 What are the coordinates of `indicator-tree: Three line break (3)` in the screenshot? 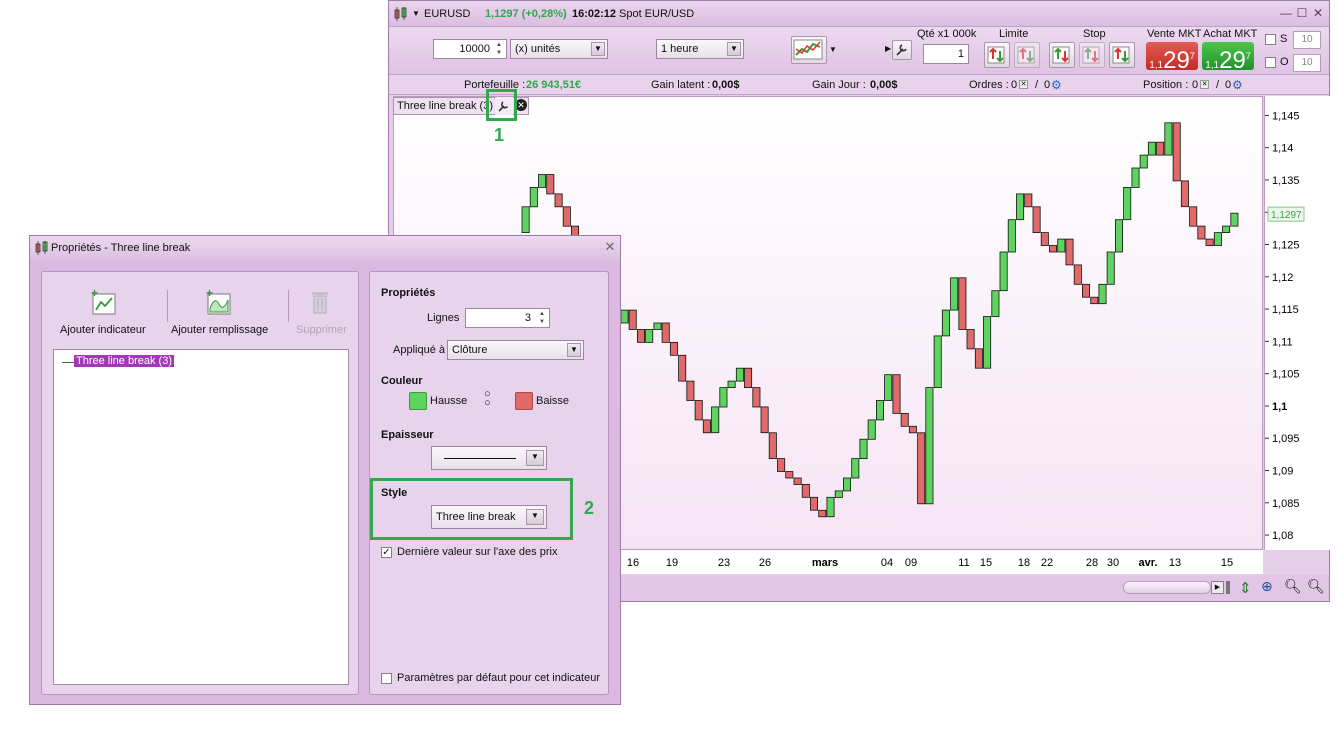 It's located at (201, 517).